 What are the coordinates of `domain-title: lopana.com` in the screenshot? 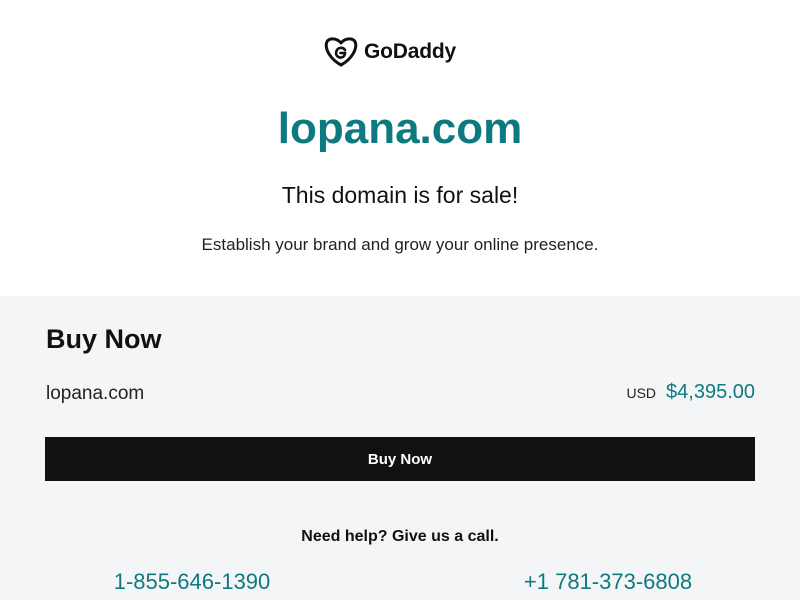 It's located at (400, 128).